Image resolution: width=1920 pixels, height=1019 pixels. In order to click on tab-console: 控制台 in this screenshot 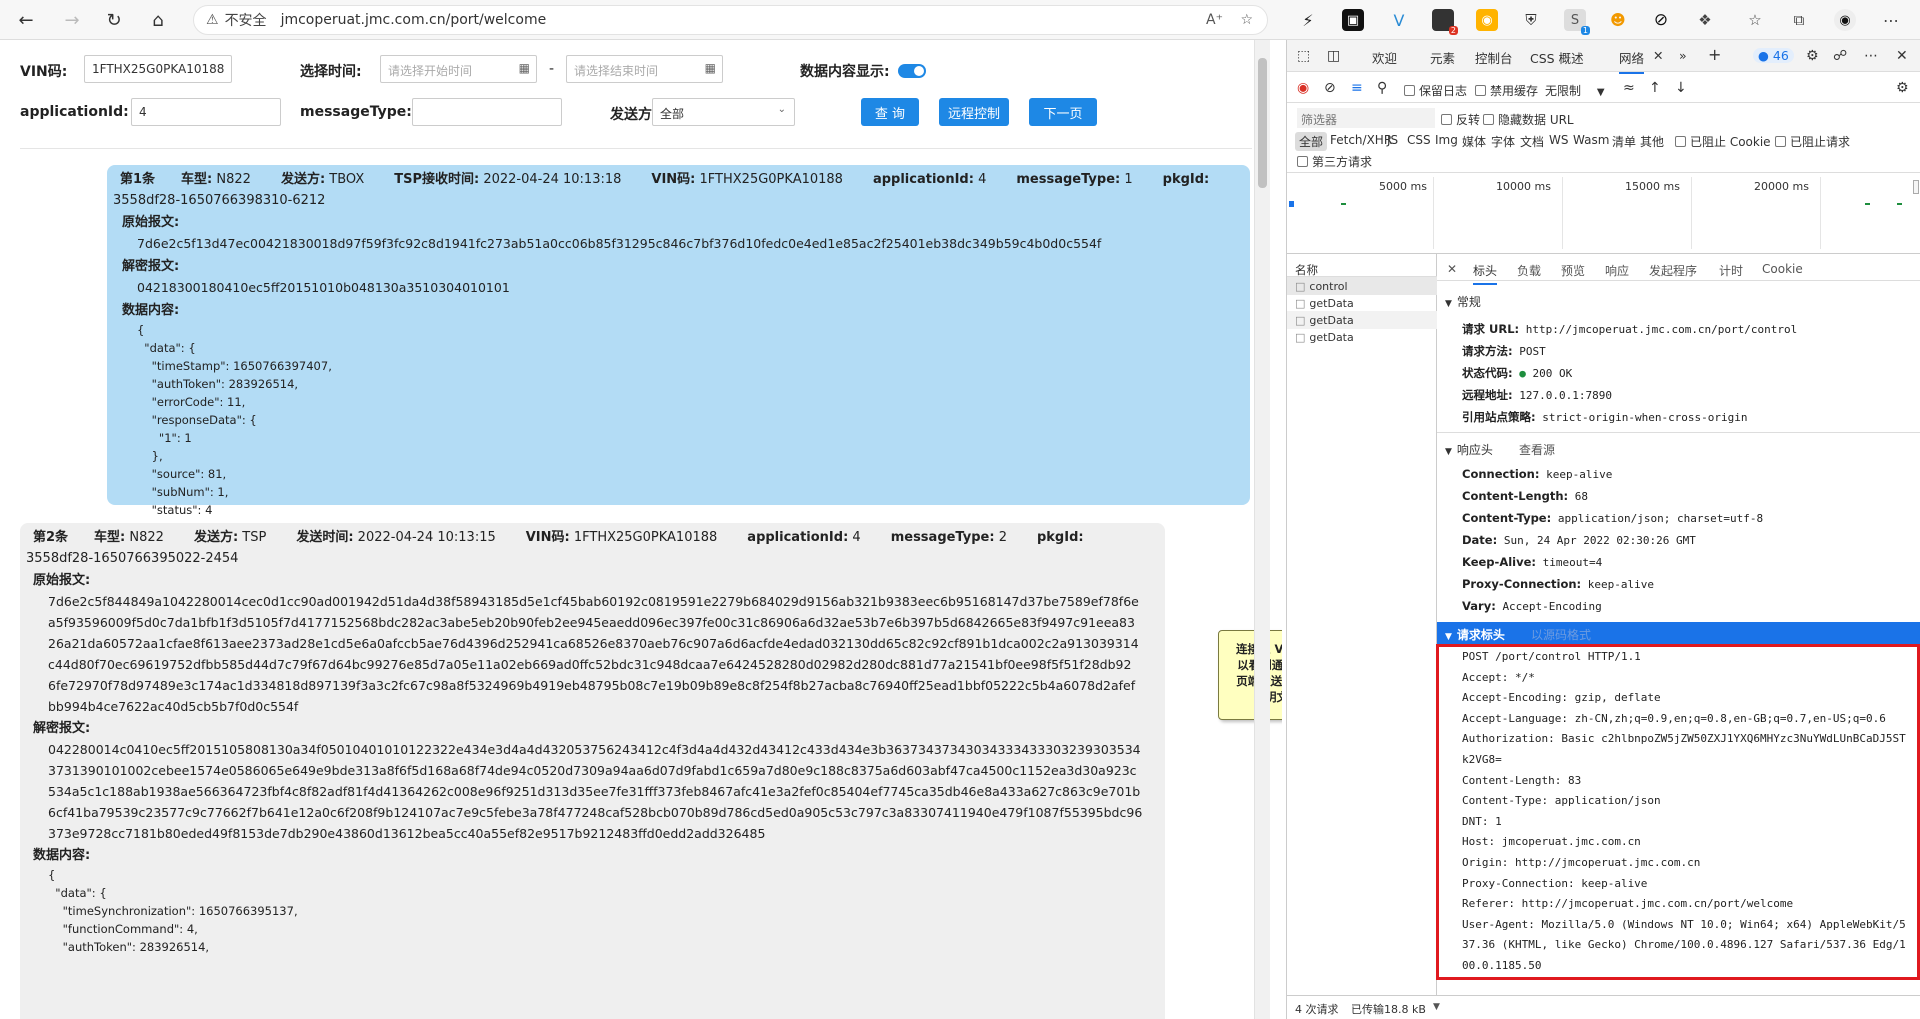, I will do `click(1494, 57)`.